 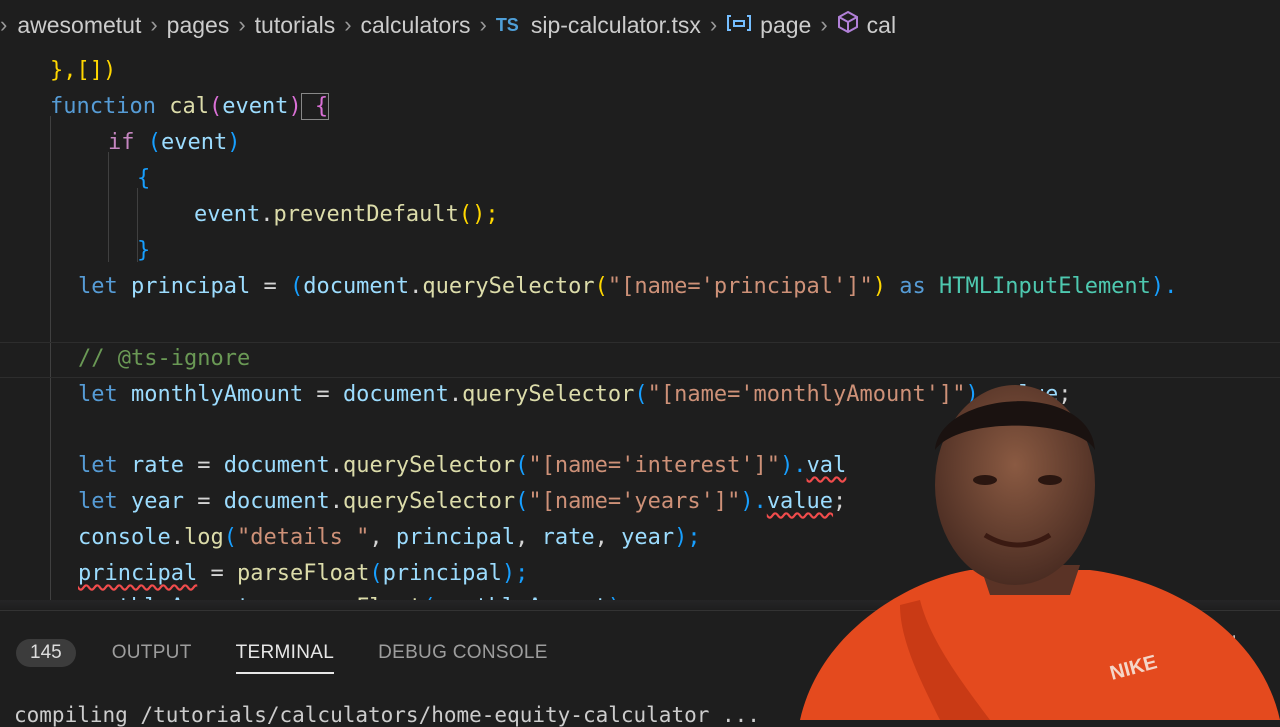 What do you see at coordinates (108, 207) in the screenshot?
I see `indent-guide` at bounding box center [108, 207].